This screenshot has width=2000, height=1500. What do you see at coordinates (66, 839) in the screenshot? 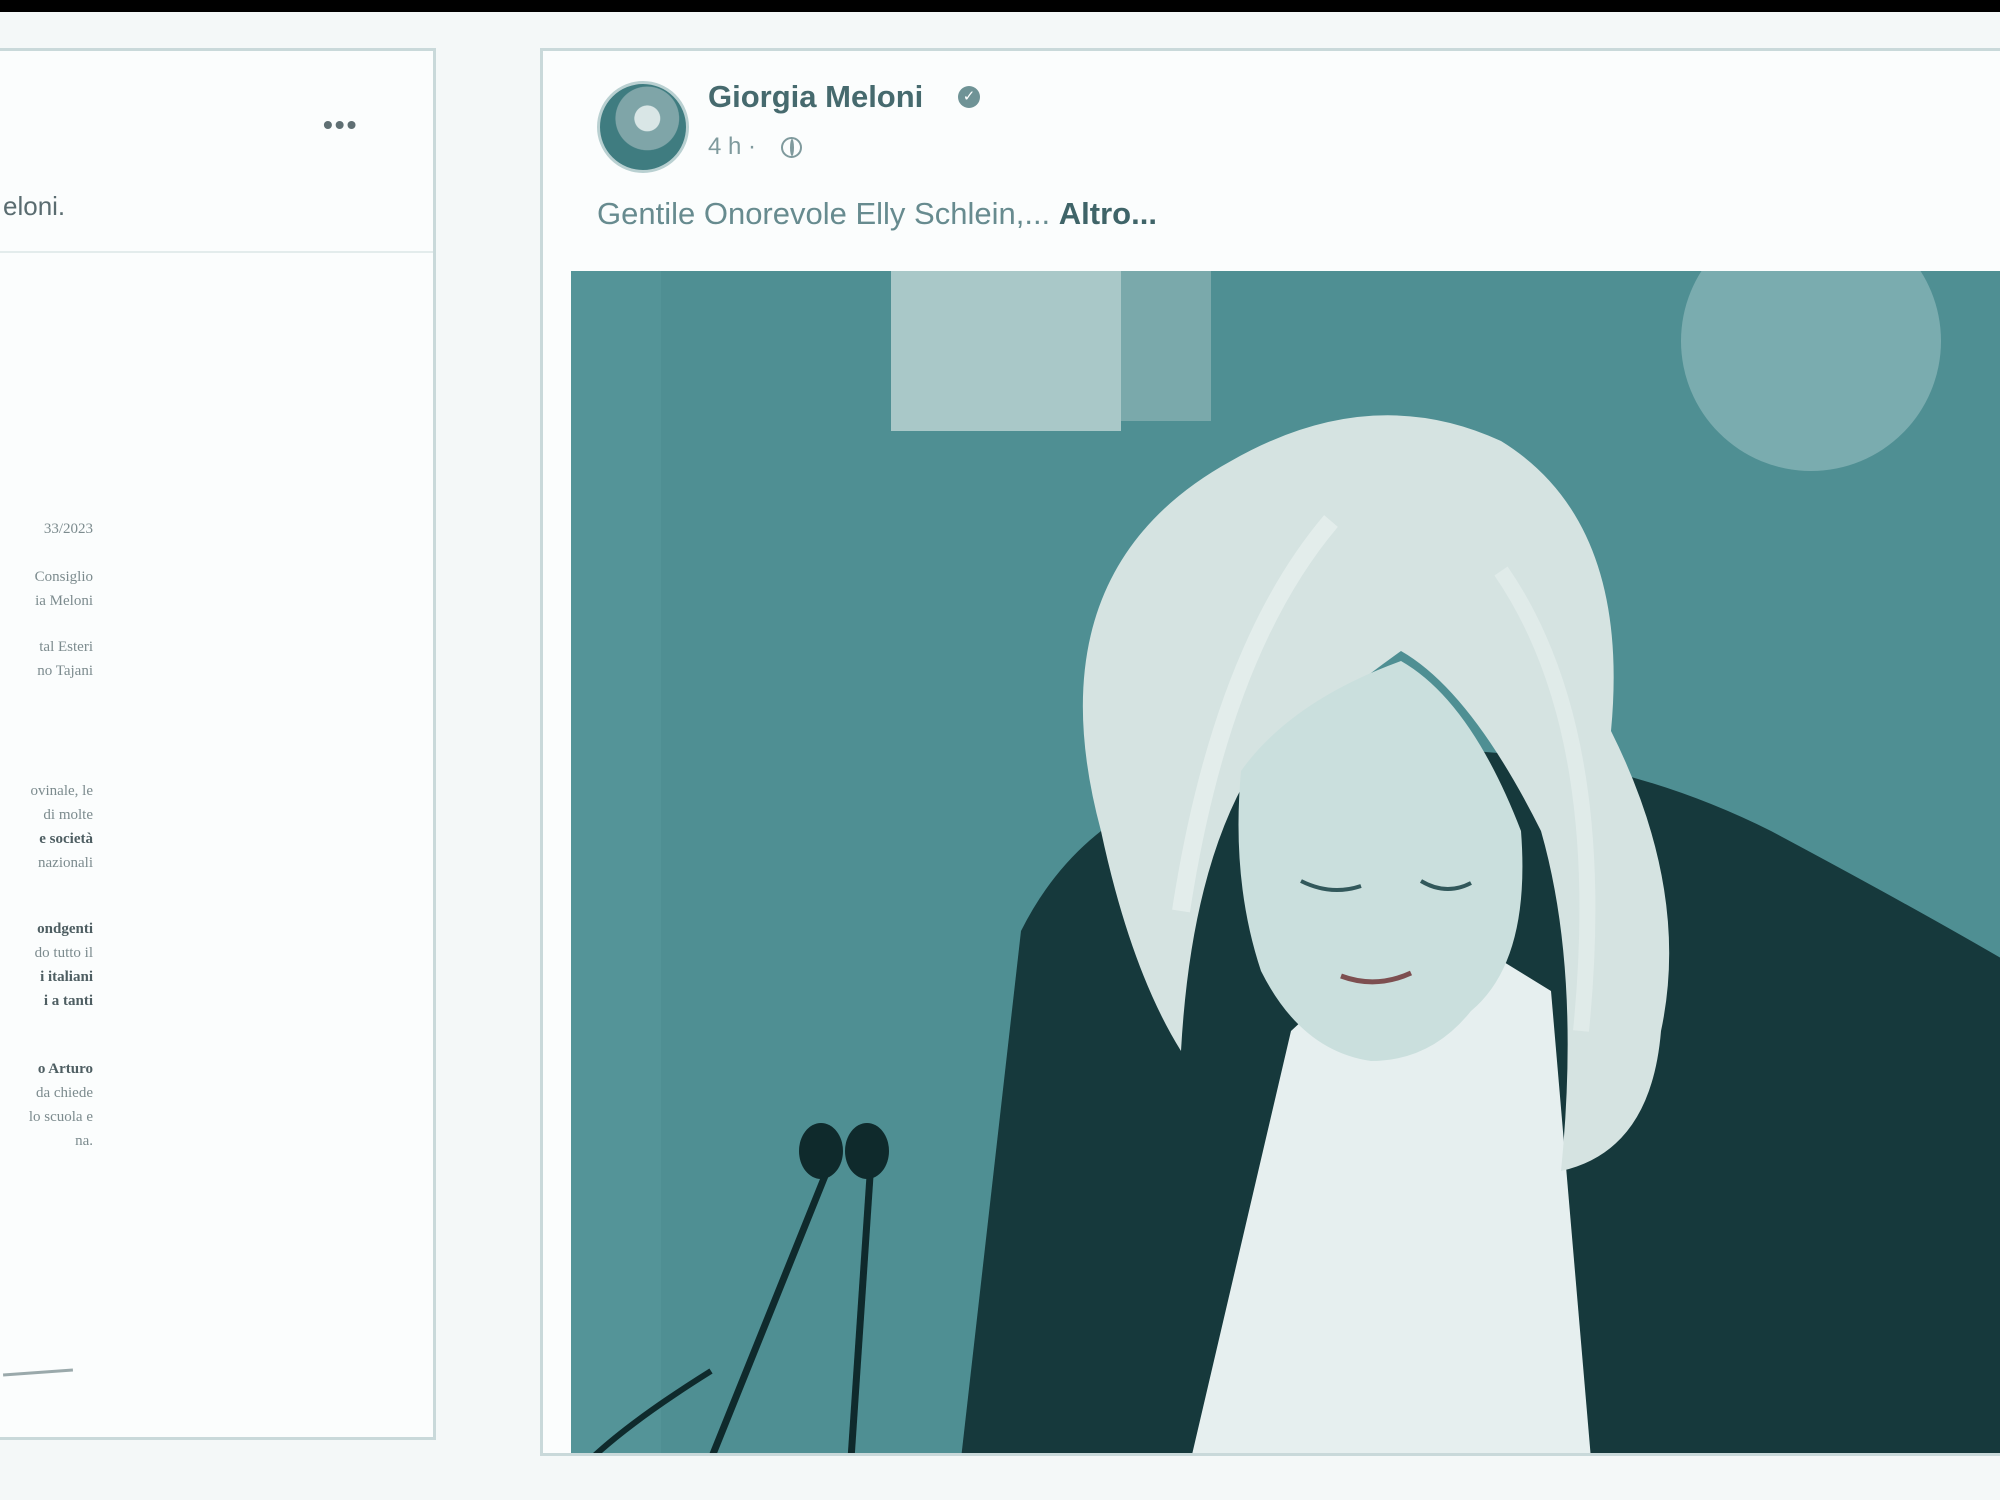
I see `letter-line: e società` at bounding box center [66, 839].